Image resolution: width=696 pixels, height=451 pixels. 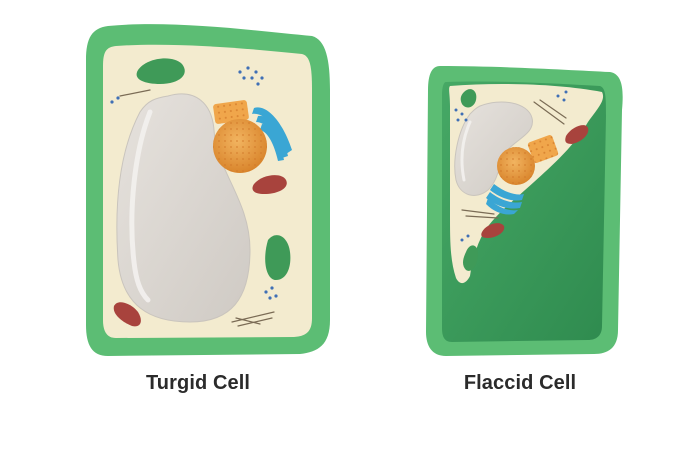 I want to click on turgid-cell-label: Turgid Cell, so click(x=198, y=383).